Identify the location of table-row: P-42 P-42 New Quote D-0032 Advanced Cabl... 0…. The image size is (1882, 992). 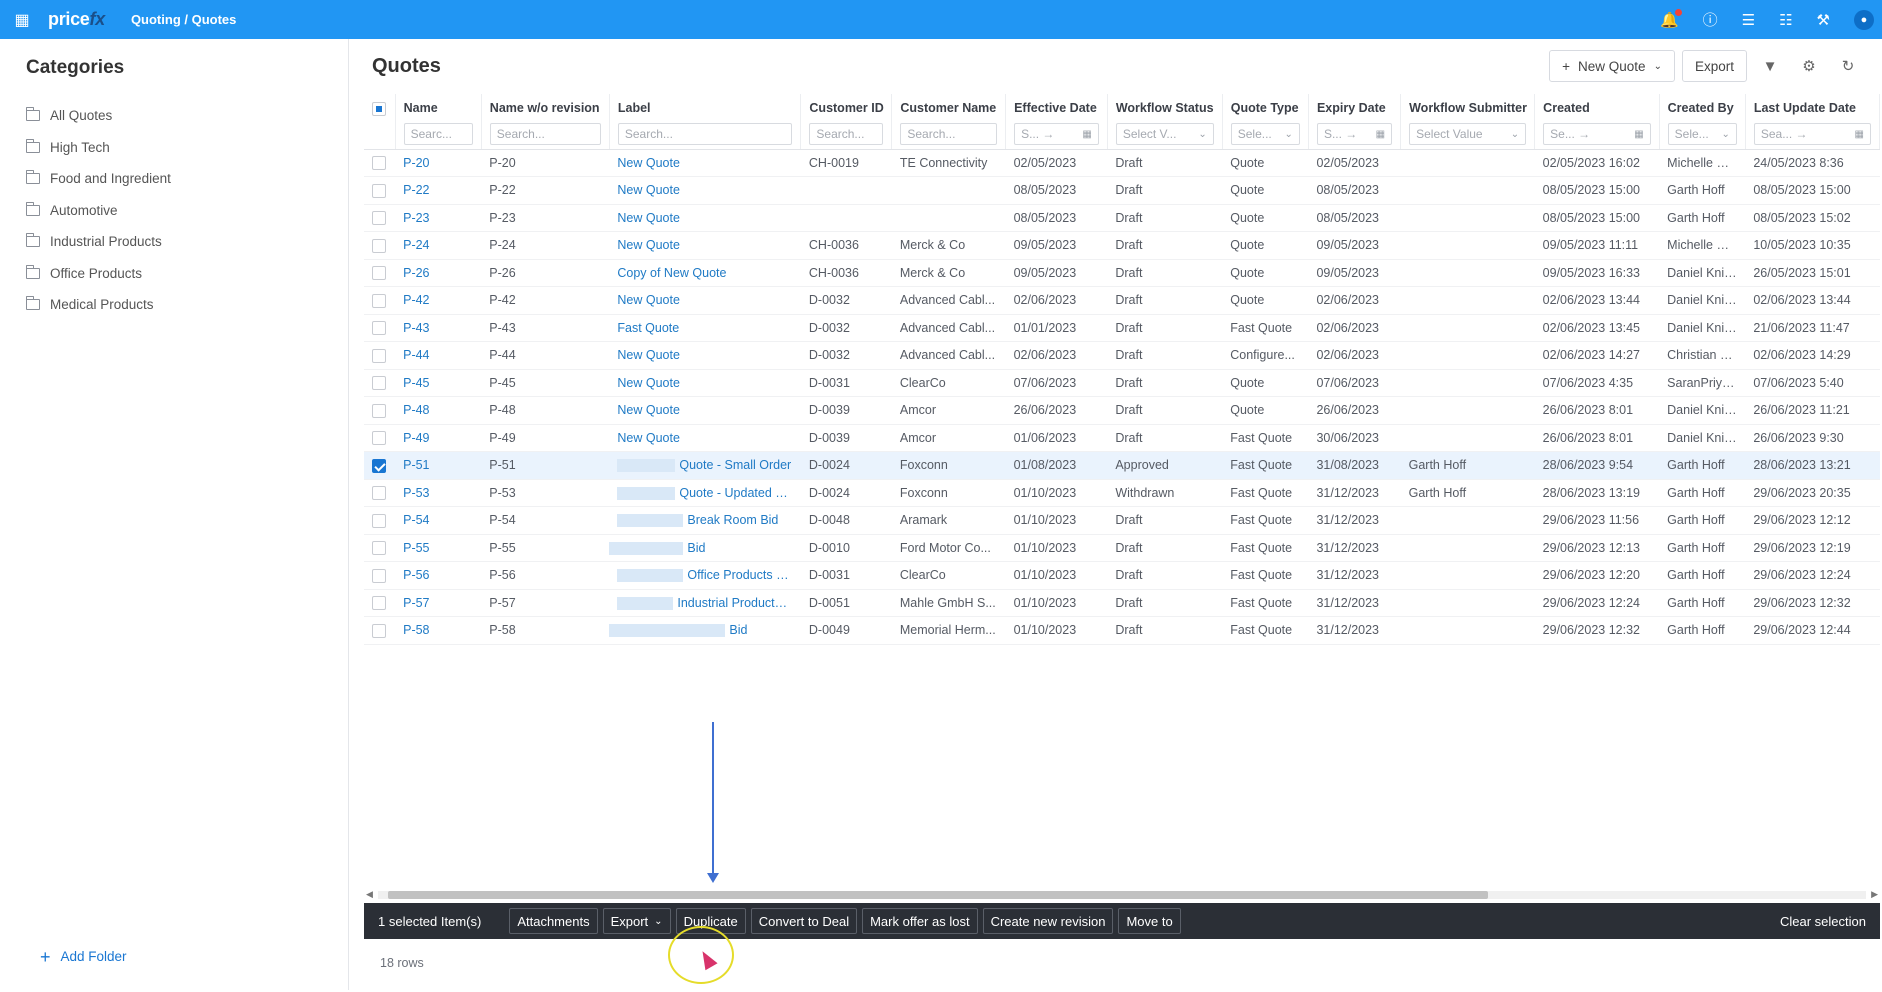
(1122, 300).